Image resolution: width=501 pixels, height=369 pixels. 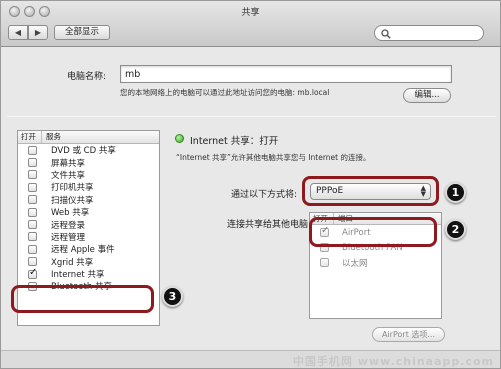 What do you see at coordinates (264, 195) in the screenshot?
I see `share-from-label: 通过以下方式将:` at bounding box center [264, 195].